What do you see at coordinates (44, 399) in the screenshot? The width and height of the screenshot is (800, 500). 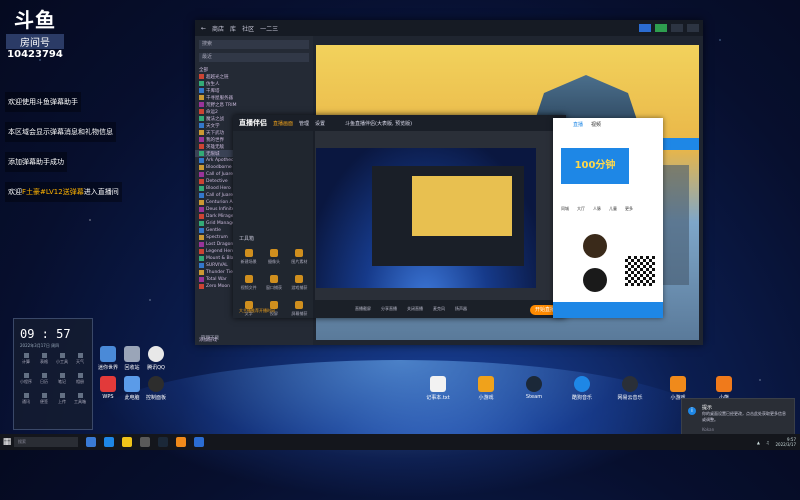 I see `widget-shortcut: 便签` at bounding box center [44, 399].